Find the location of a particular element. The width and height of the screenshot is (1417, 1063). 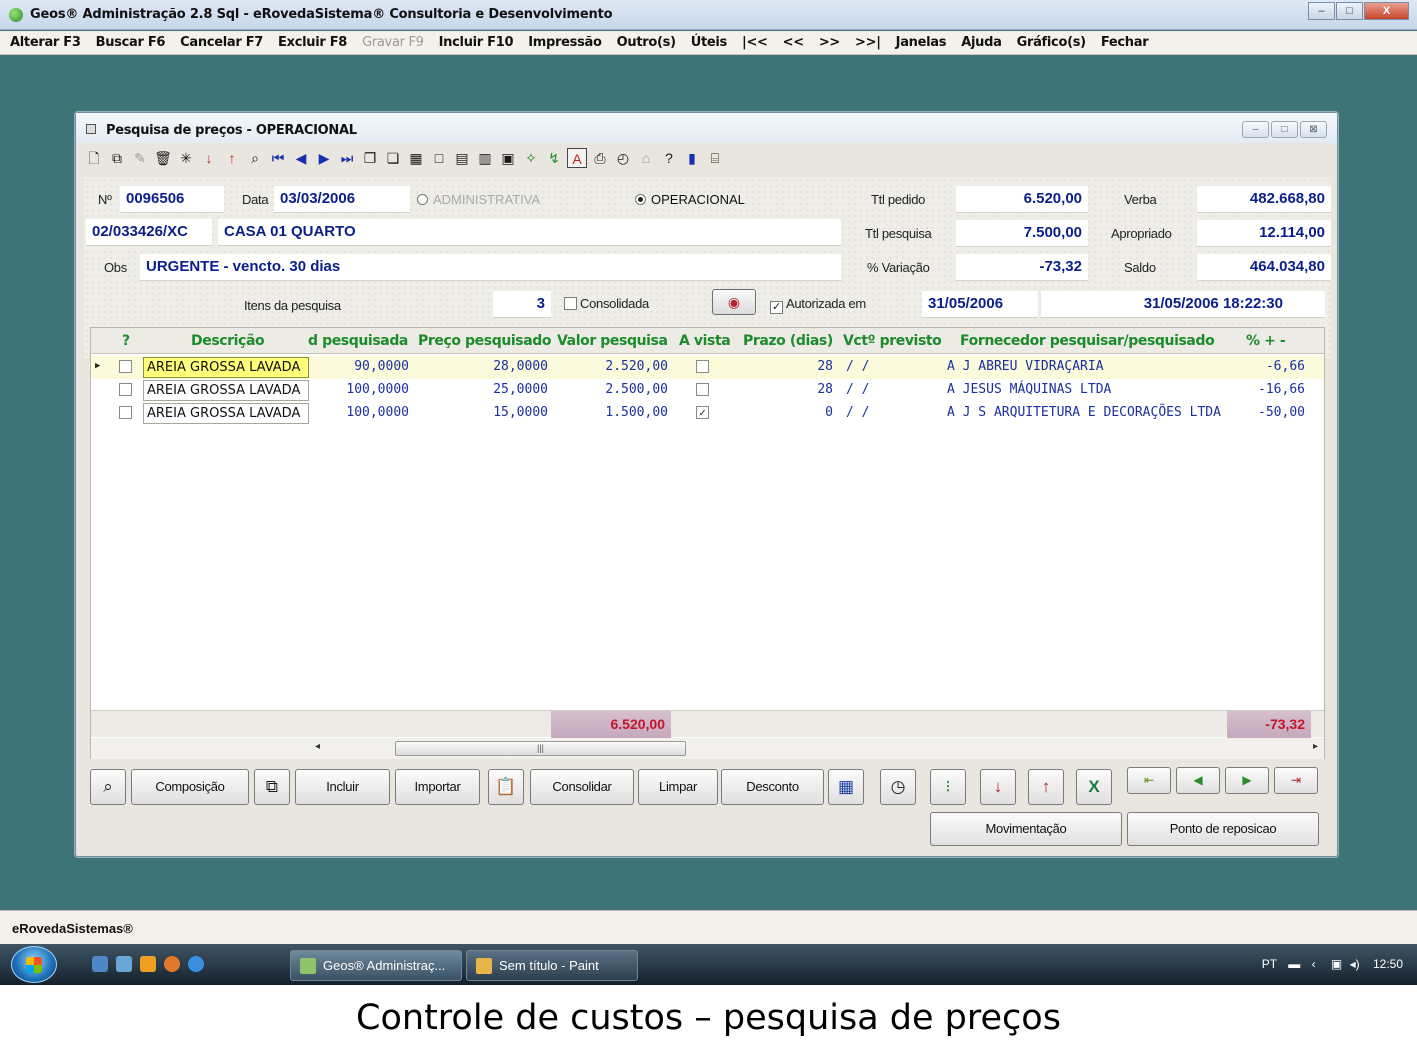

col-valor: Valor pesquisa is located at coordinates (612, 341).